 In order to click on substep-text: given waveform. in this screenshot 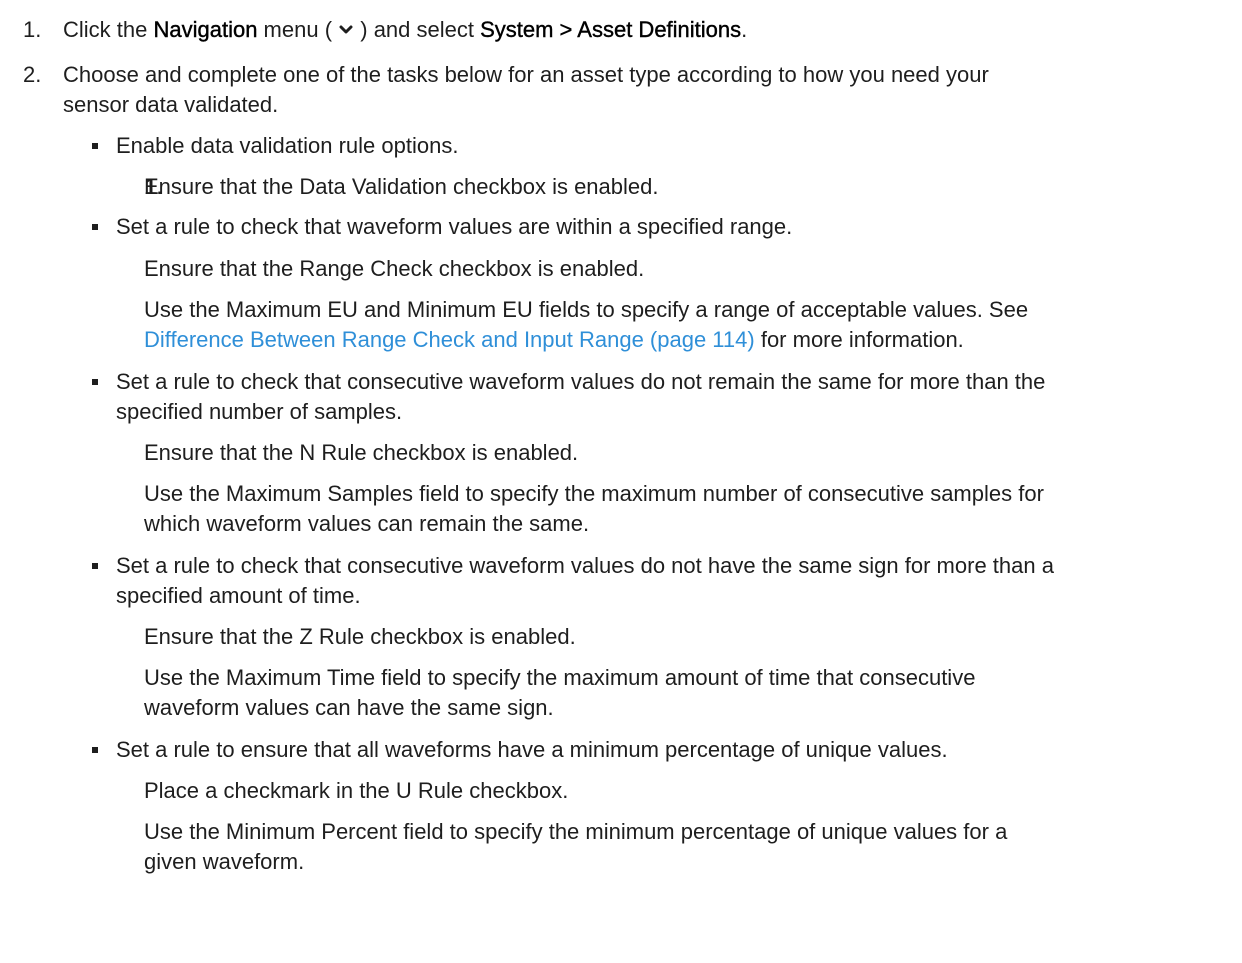, I will do `click(224, 861)`.